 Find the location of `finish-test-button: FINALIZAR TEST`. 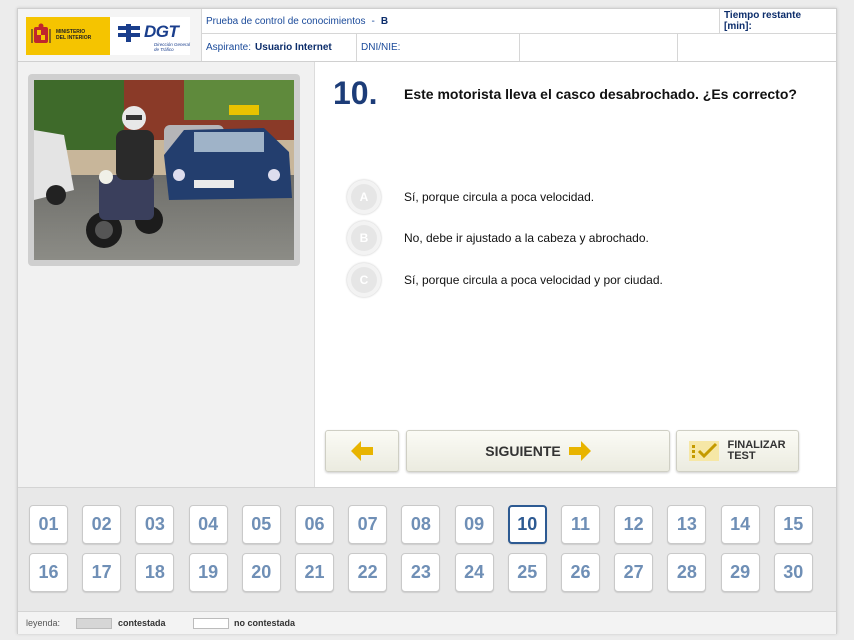

finish-test-button: FINALIZAR TEST is located at coordinates (737, 451).